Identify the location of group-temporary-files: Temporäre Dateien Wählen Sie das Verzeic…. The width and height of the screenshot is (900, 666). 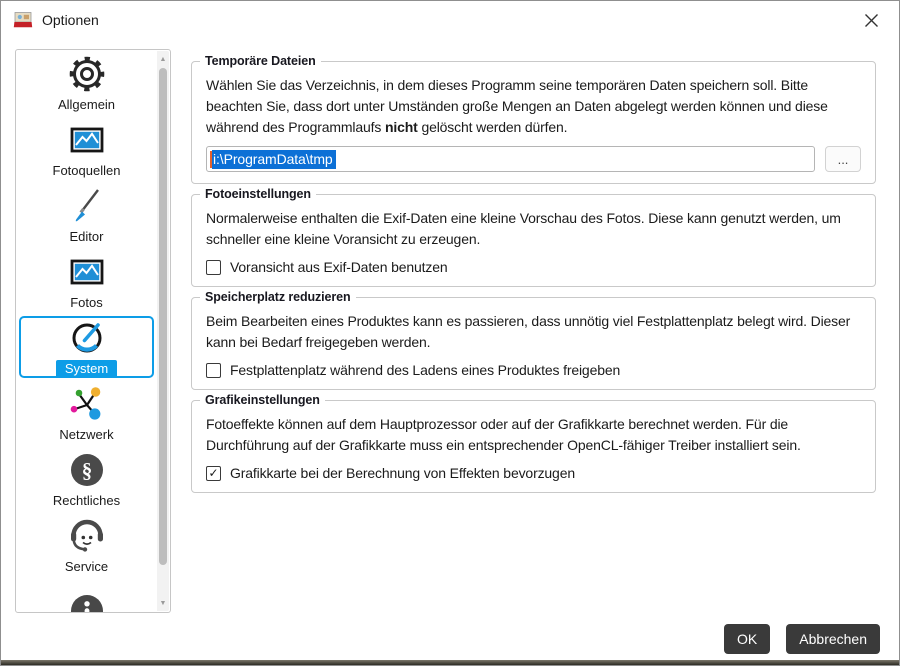
(533, 119).